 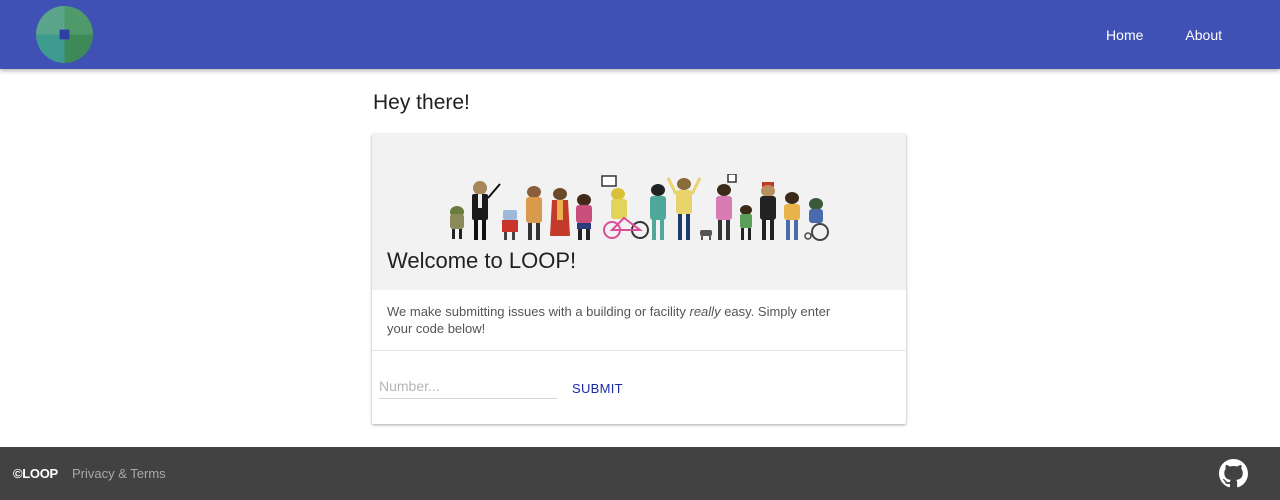 I want to click on page-greeting: Hey there!, so click(x=421, y=102).